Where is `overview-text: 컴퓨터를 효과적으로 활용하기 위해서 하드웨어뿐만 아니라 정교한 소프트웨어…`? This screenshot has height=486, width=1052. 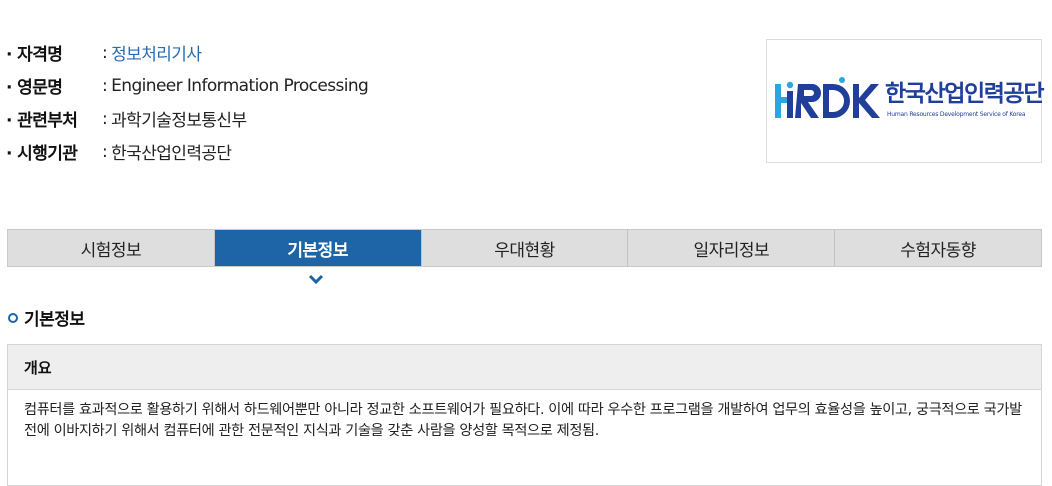
overview-text: 컴퓨터를 효과적으로 활용하기 위해서 하드웨어뿐만 아니라 정교한 소프트웨어… is located at coordinates (523, 420).